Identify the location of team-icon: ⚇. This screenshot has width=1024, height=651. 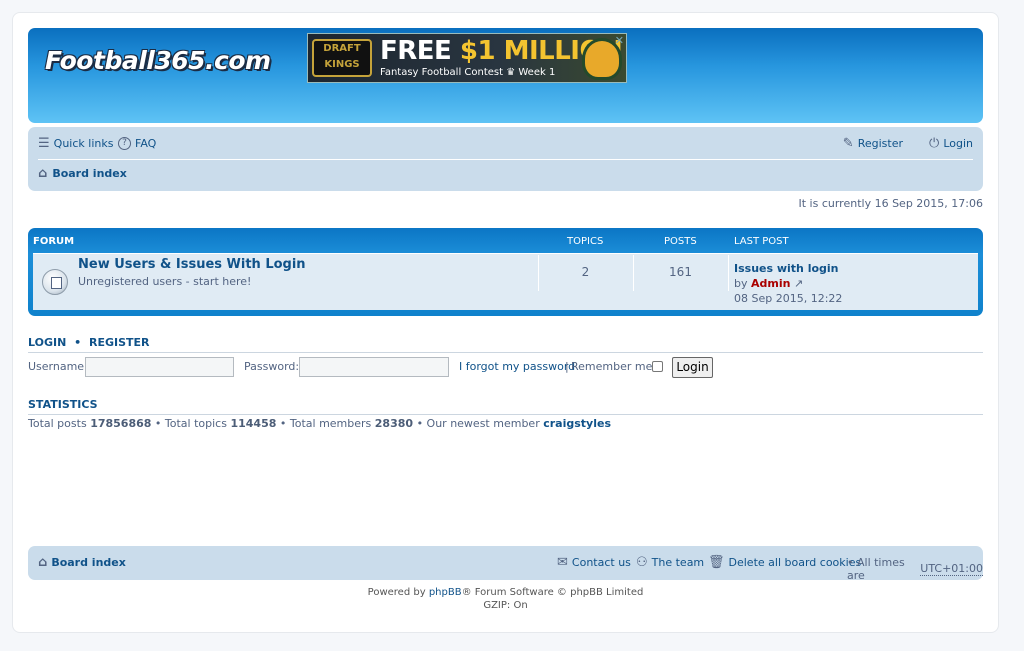
(642, 562).